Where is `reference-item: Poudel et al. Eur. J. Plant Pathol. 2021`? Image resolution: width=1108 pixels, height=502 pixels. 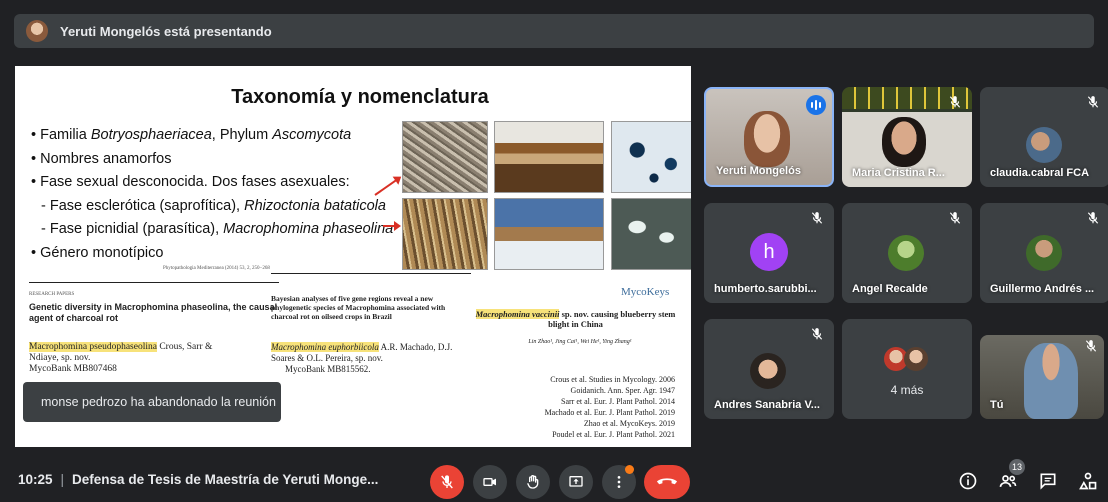
reference-item: Poudel et al. Eur. J. Plant Pathol. 2021 is located at coordinates (613, 434).